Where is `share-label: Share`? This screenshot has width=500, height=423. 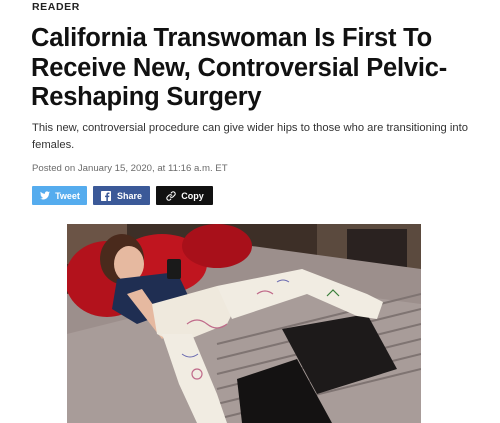 share-label: Share is located at coordinates (129, 195).